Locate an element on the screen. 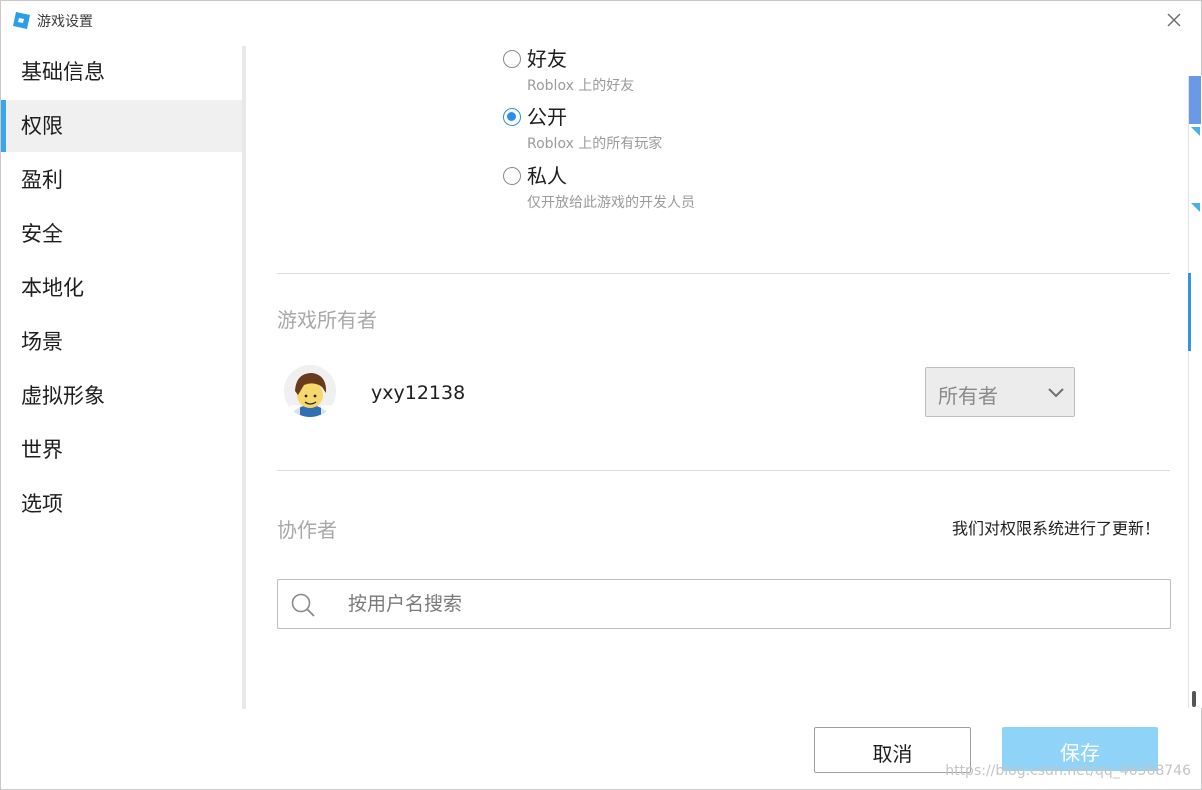 The width and height of the screenshot is (1202, 790). scrollbar-handle is located at coordinates (1194, 699).